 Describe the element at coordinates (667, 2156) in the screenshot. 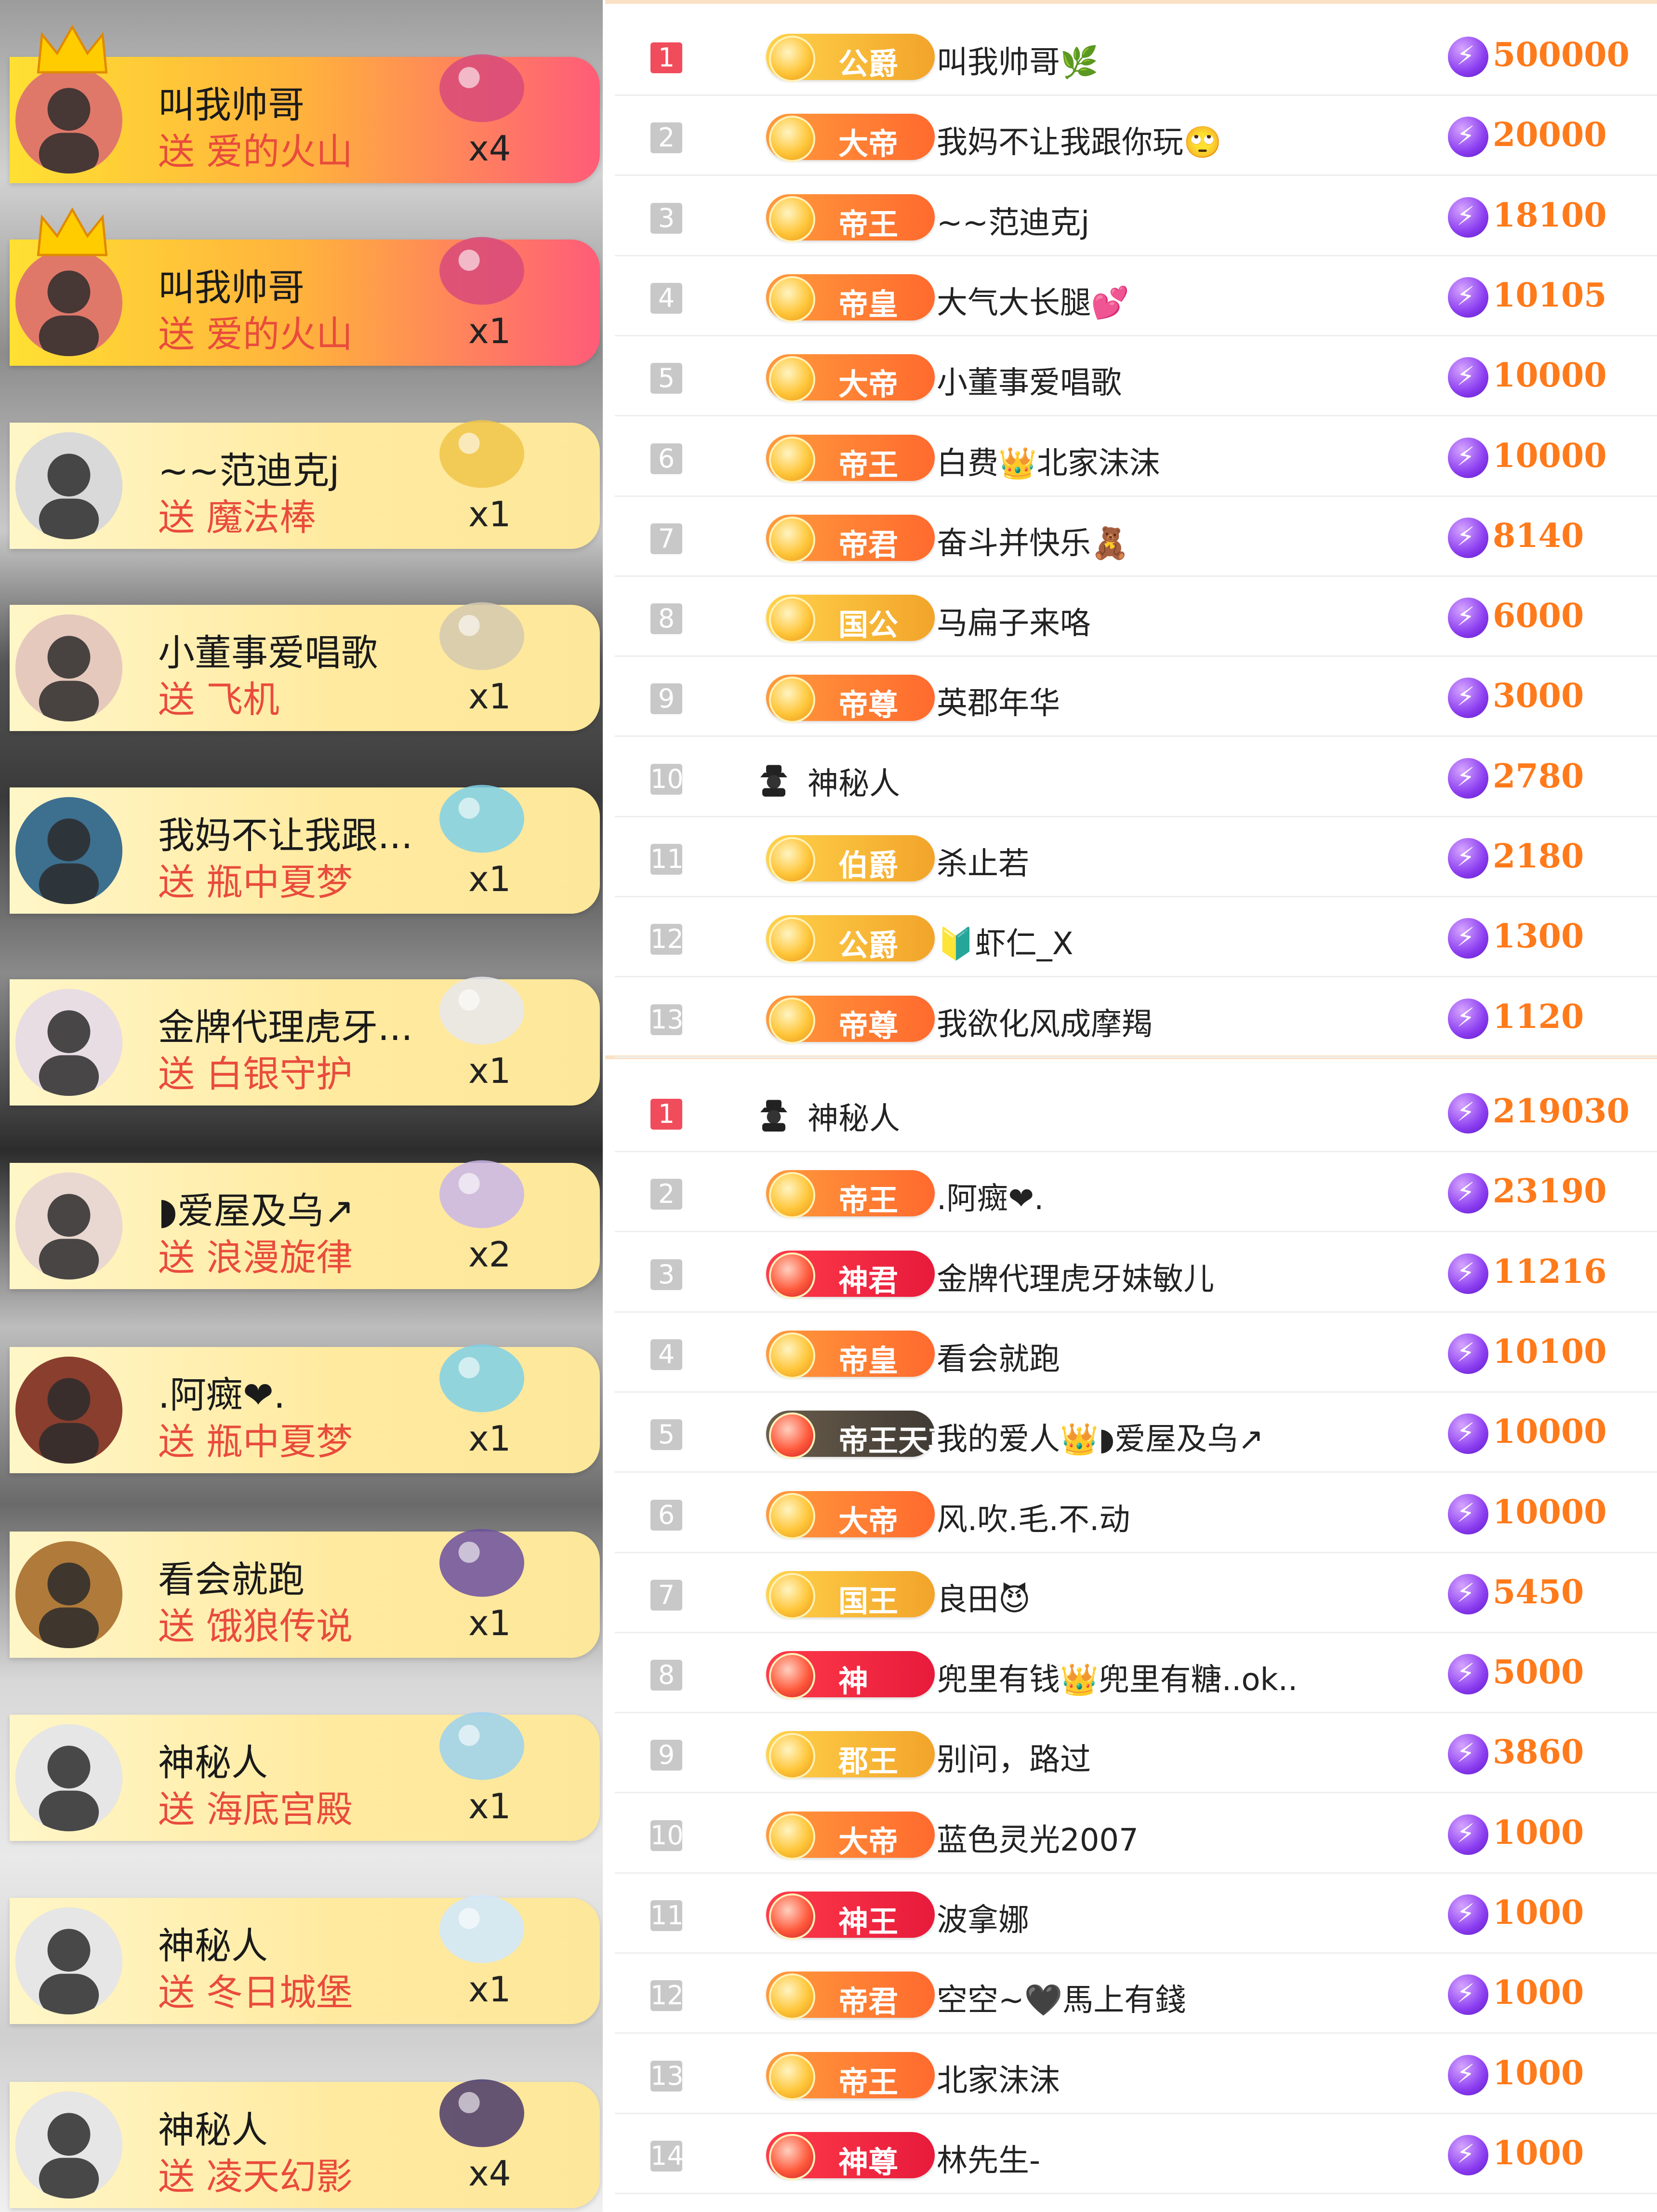

I see `rank-number: 14` at that location.